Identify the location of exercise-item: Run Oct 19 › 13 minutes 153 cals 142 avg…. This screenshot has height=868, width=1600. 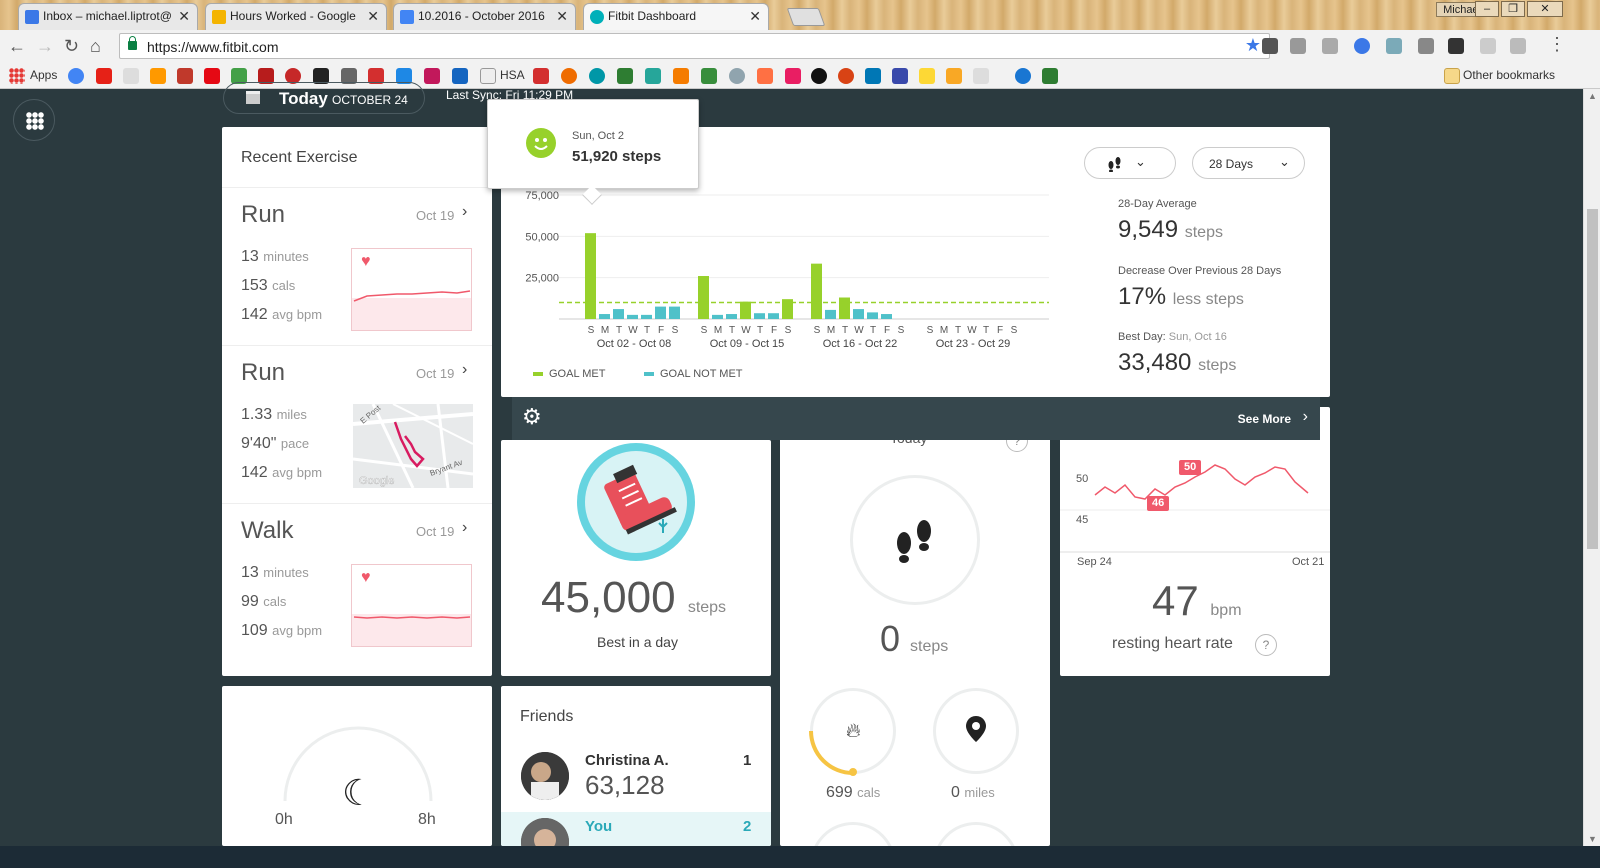
(357, 266).